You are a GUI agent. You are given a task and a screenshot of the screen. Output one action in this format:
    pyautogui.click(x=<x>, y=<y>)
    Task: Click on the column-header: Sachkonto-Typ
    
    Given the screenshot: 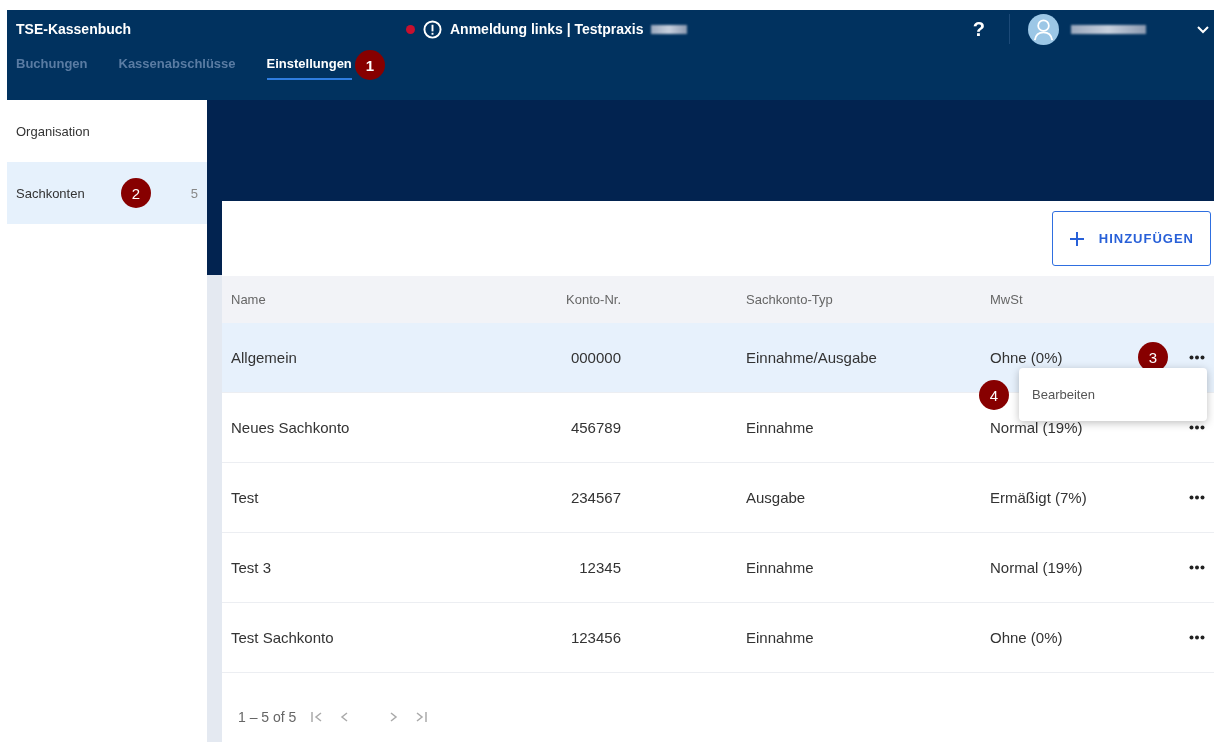 What is the action you would take?
    pyautogui.click(x=789, y=299)
    